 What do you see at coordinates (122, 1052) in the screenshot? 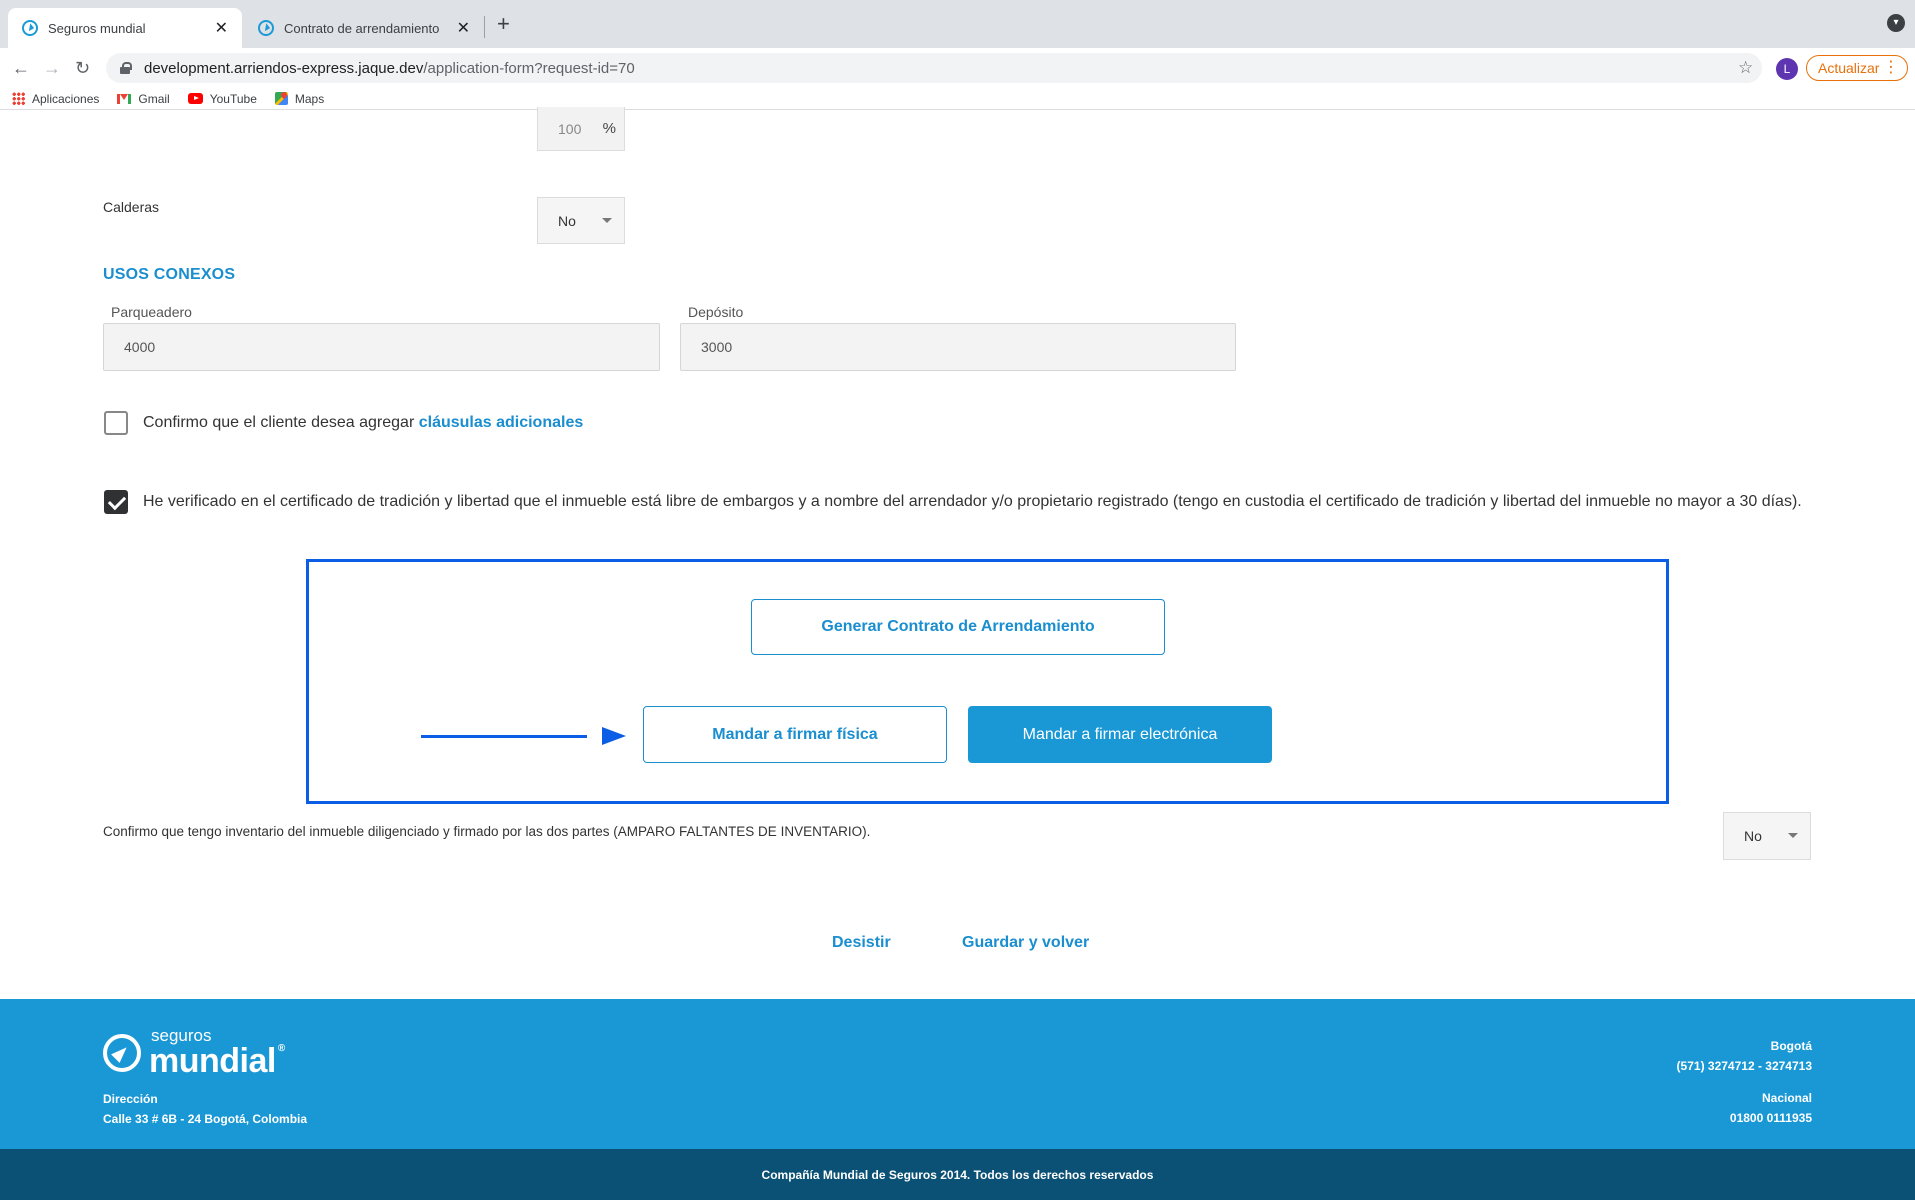
I see `mundial-logo-icon` at bounding box center [122, 1052].